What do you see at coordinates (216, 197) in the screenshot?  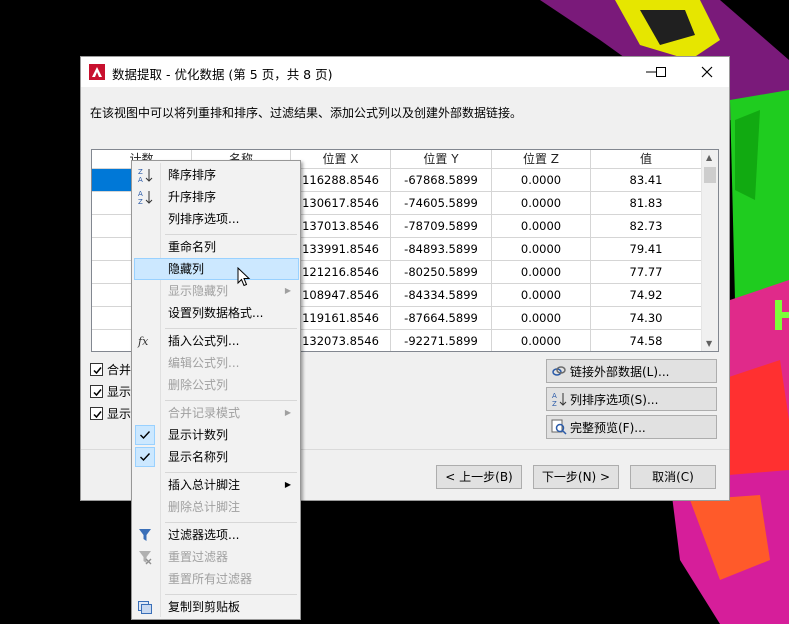 I see `menu-item-sort-ascending: A Z 升序排序` at bounding box center [216, 197].